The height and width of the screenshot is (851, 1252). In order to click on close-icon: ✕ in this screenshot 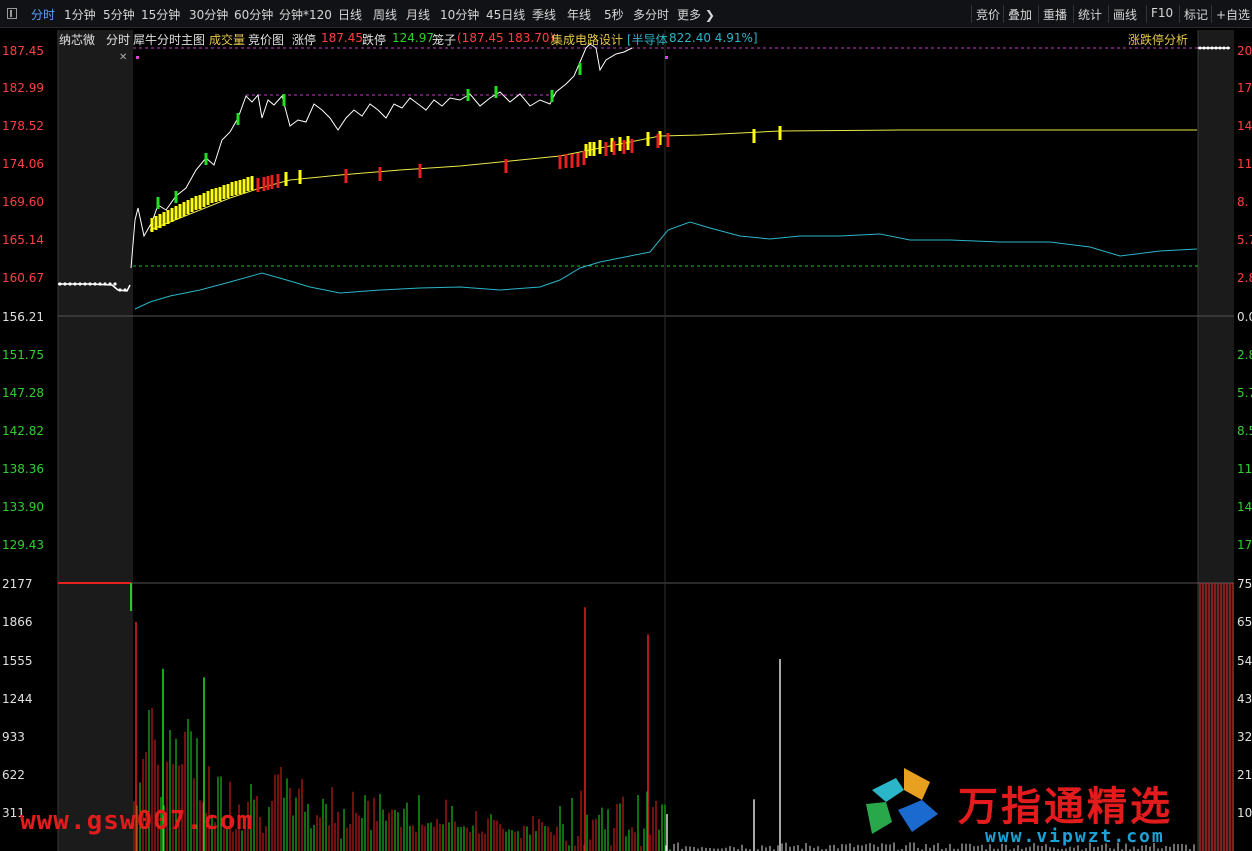, I will do `click(123, 57)`.